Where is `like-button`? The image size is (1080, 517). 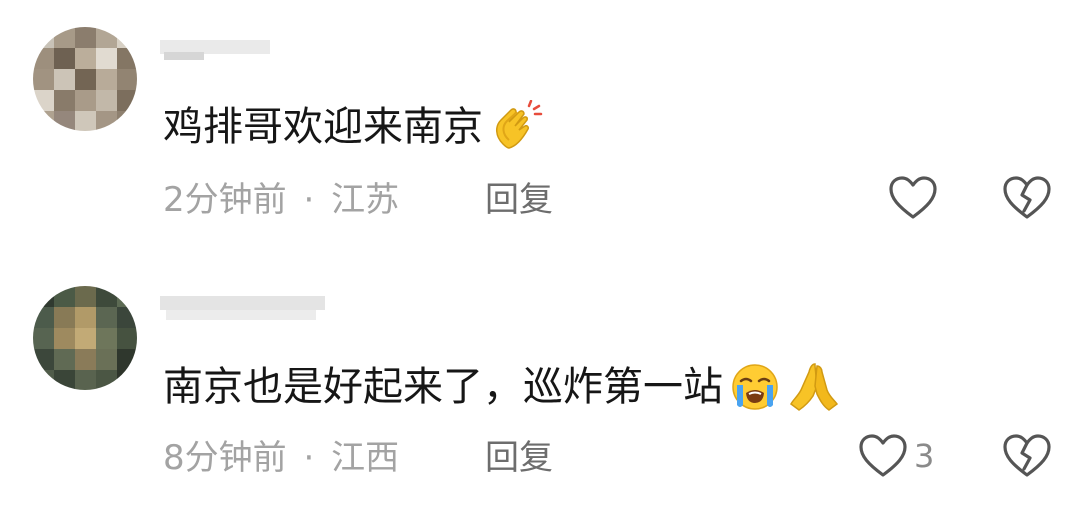
like-button is located at coordinates (916, 198).